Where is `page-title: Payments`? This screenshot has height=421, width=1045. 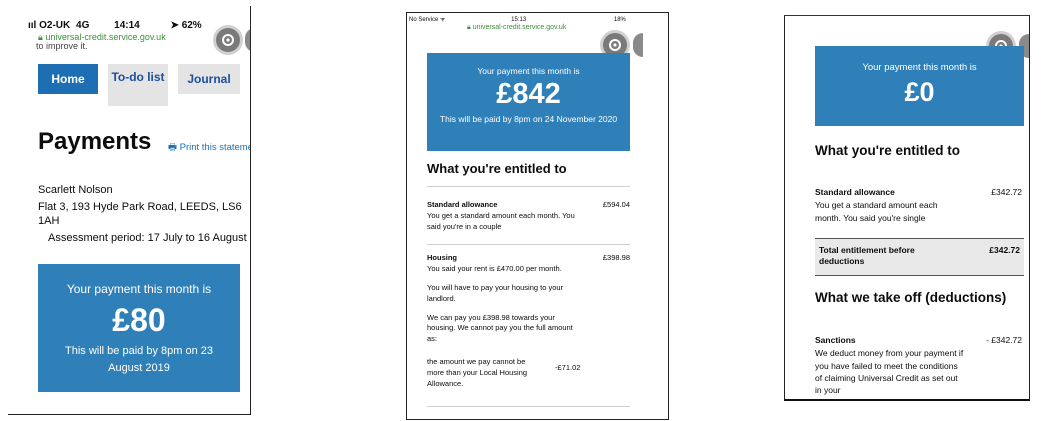
page-title: Payments is located at coordinates (95, 141).